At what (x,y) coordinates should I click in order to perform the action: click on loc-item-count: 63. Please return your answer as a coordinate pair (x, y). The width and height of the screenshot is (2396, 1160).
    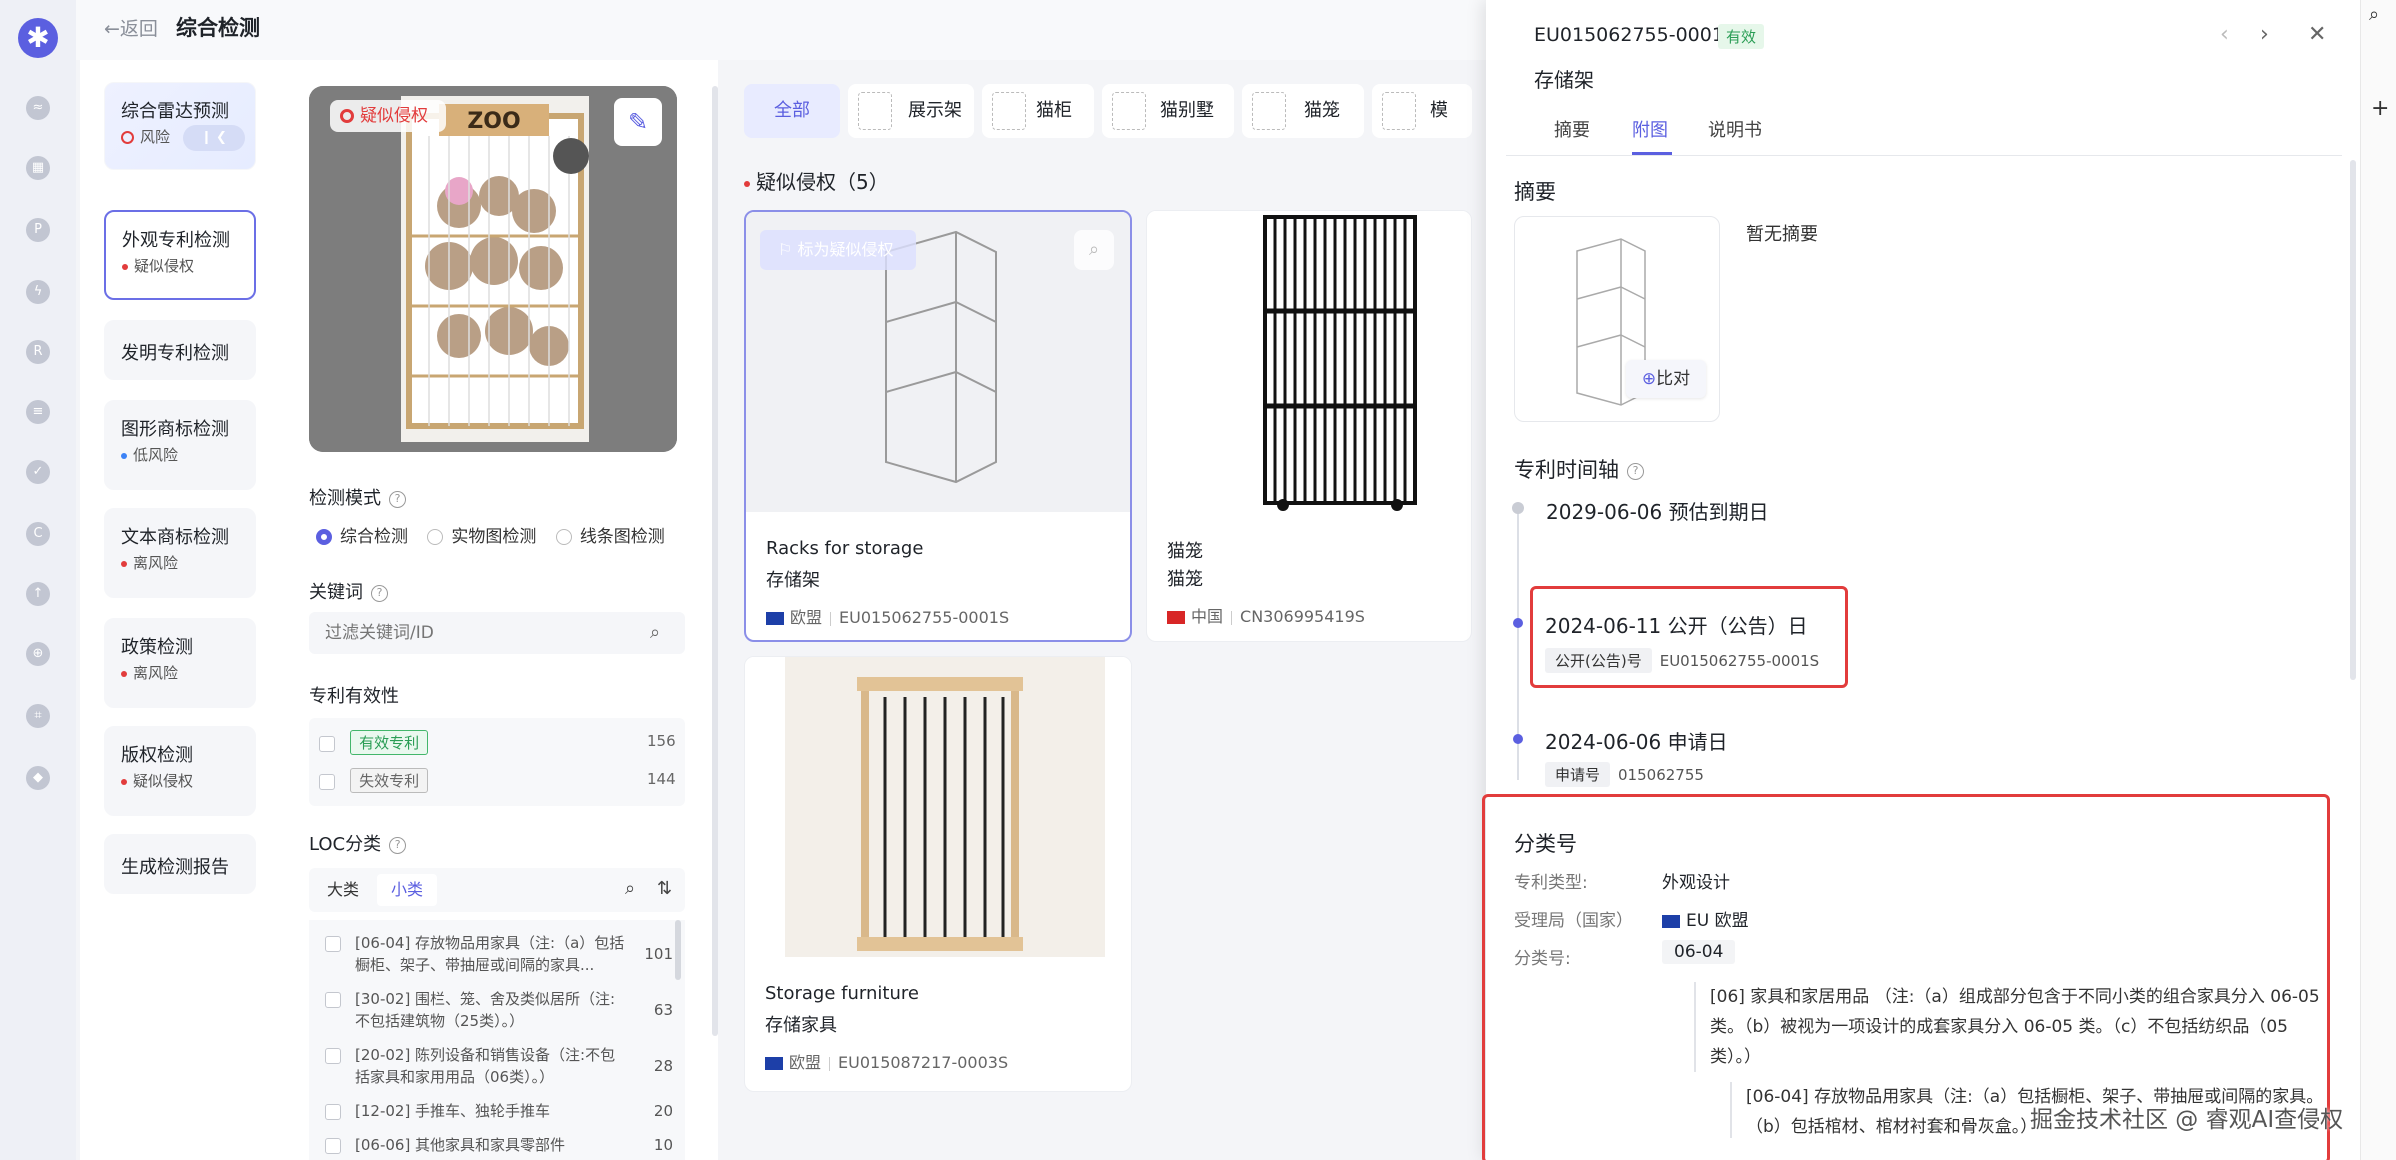
    Looking at the image, I should click on (663, 1010).